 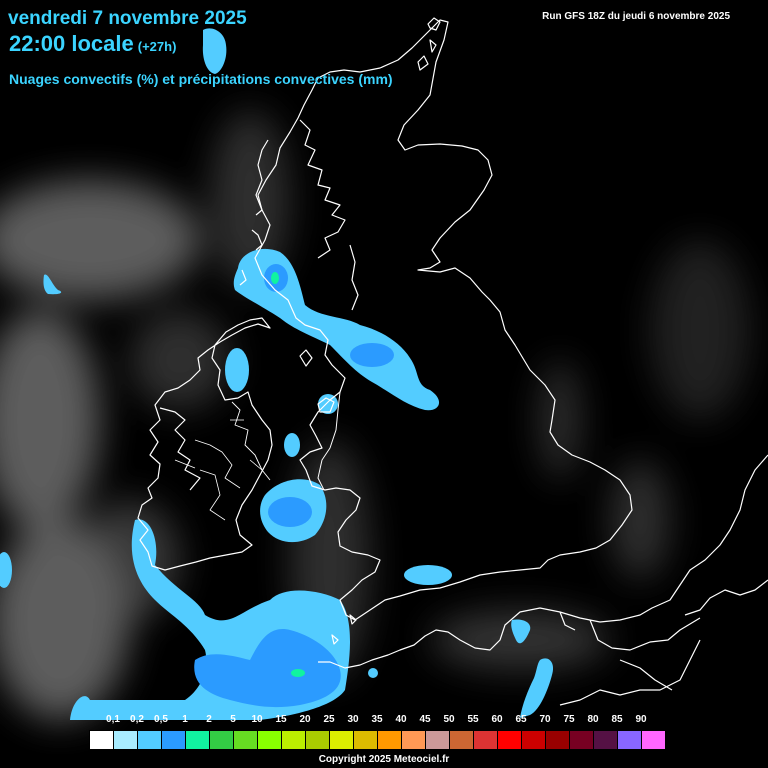 What do you see at coordinates (161, 719) in the screenshot?
I see `legend-label: 0,5` at bounding box center [161, 719].